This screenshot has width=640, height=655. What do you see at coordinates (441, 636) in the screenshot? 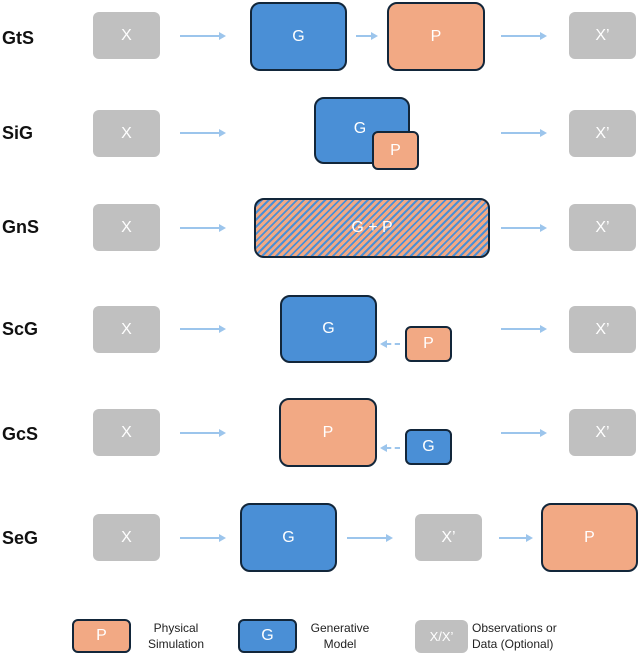
I see `legend-data-swatch: X/X’` at bounding box center [441, 636].